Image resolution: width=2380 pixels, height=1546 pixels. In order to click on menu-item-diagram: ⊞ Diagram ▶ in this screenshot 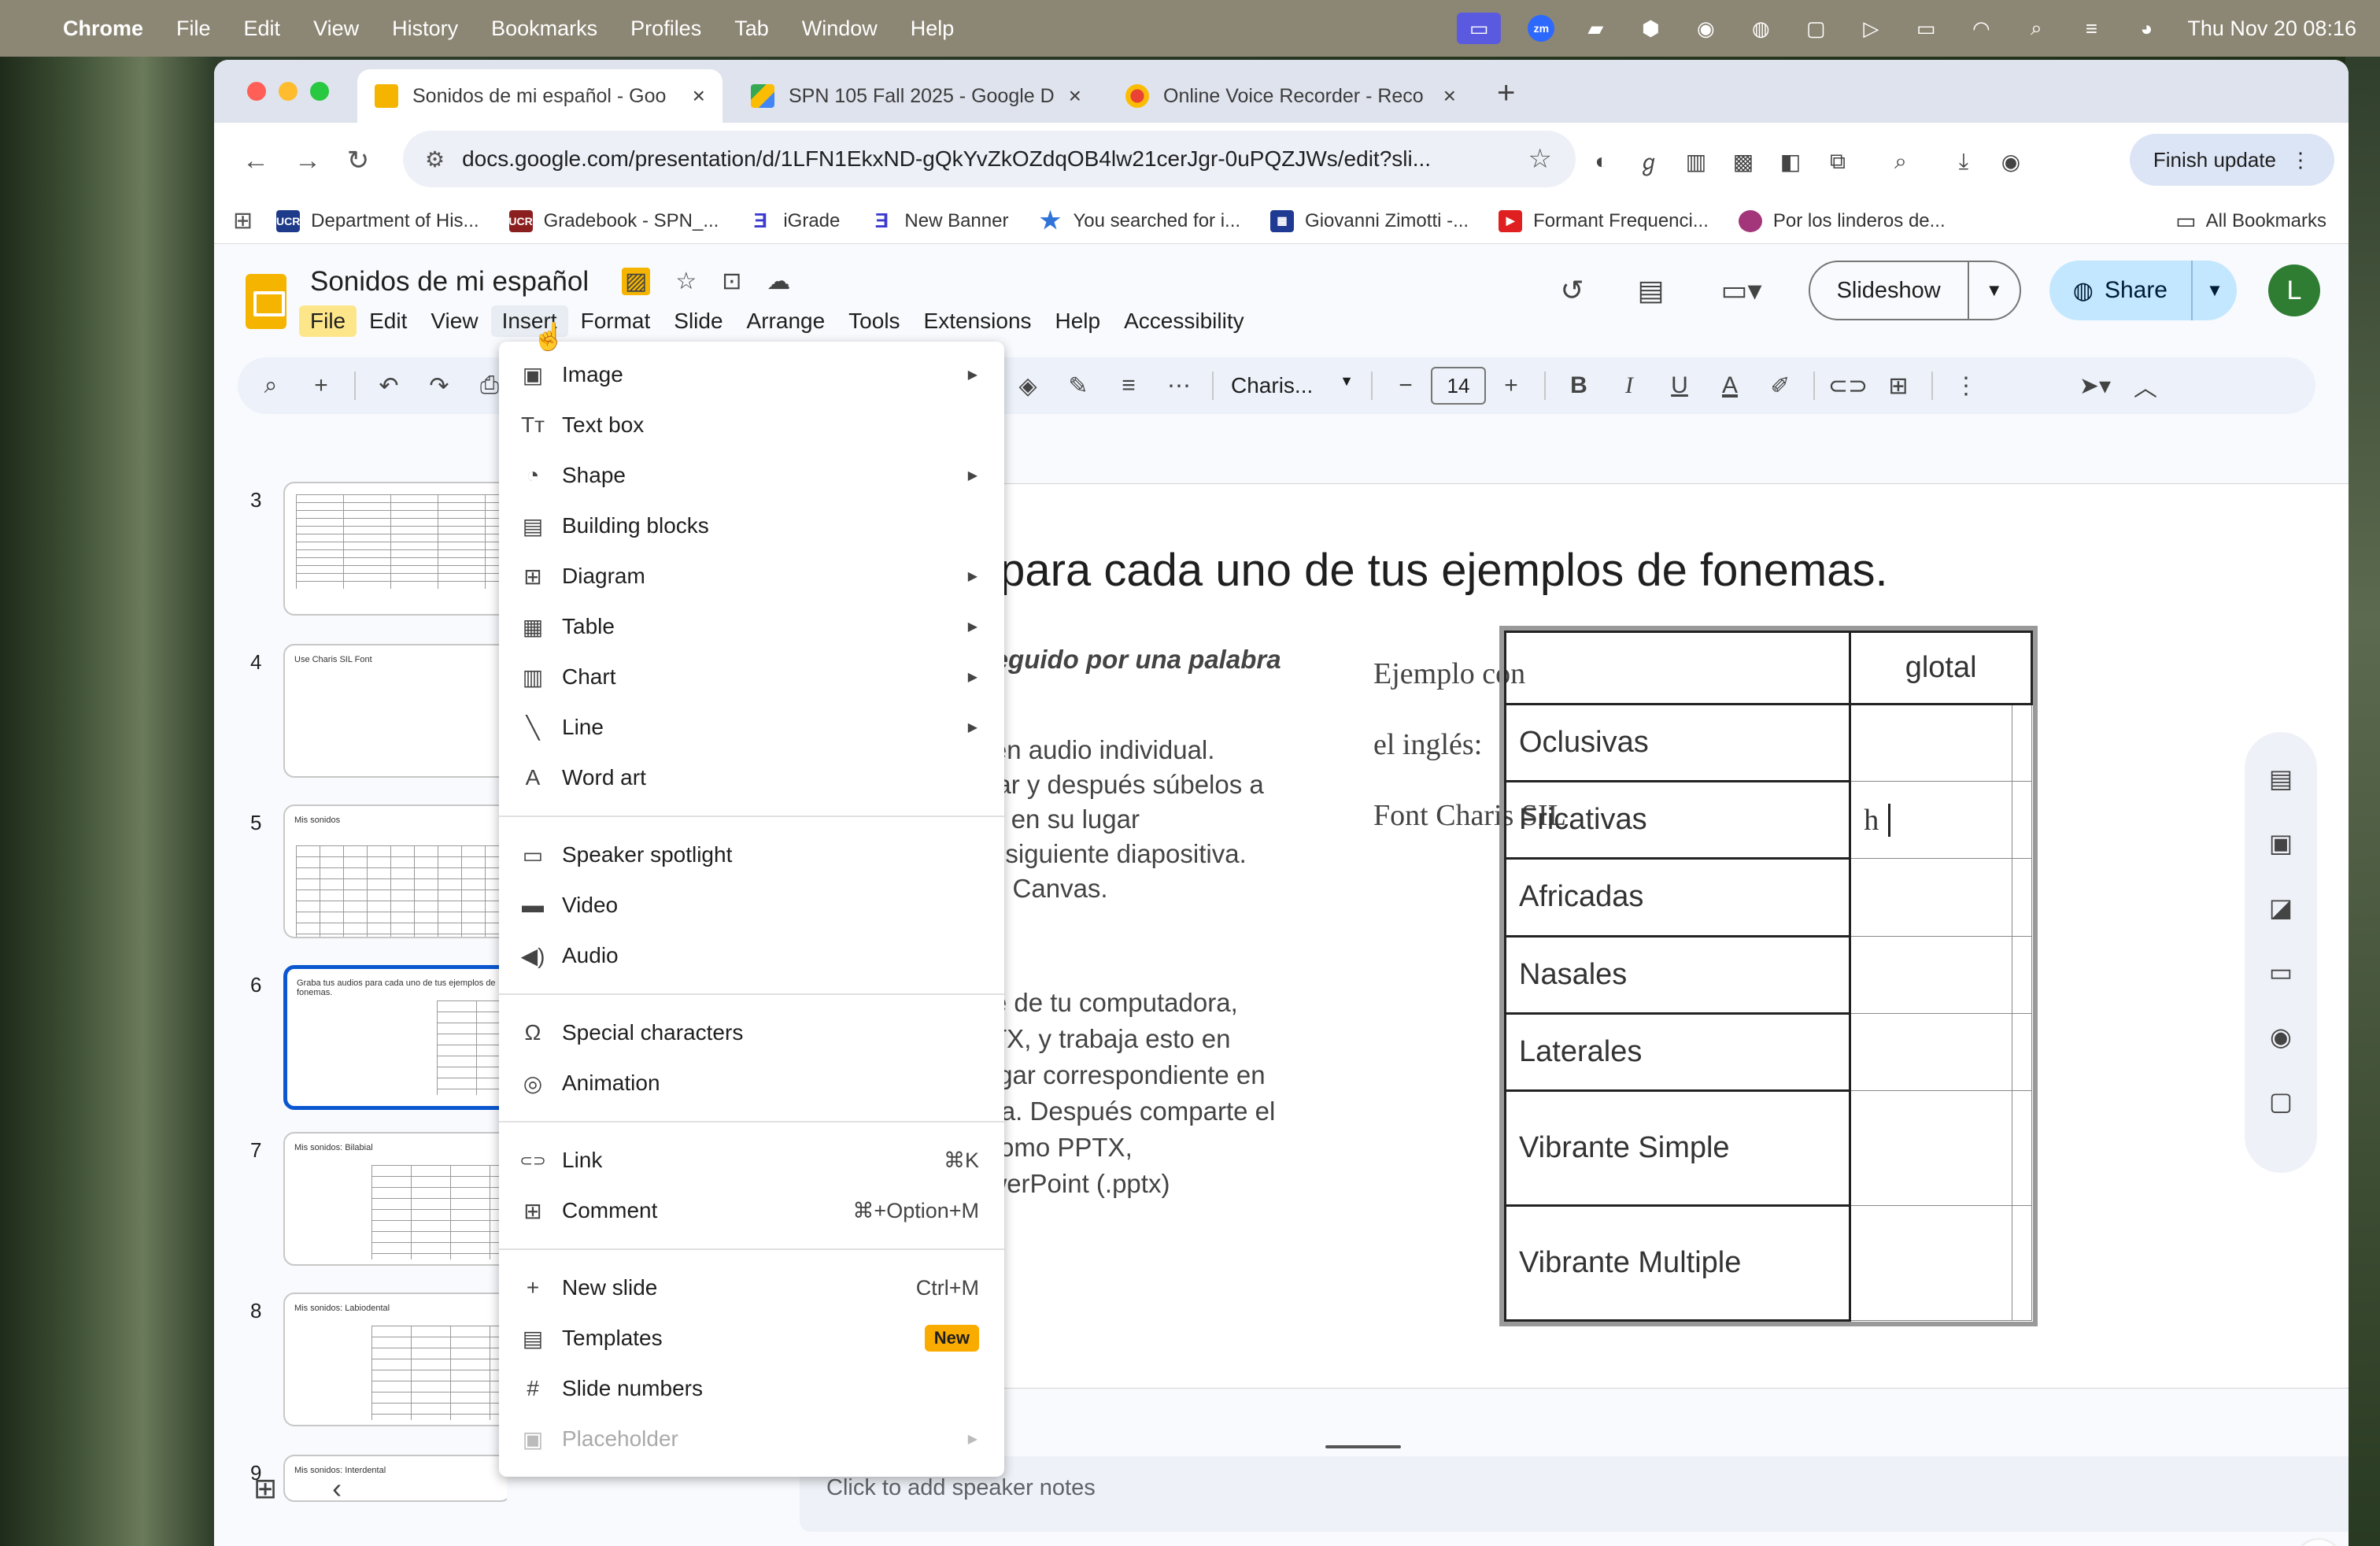, I will do `click(751, 576)`.